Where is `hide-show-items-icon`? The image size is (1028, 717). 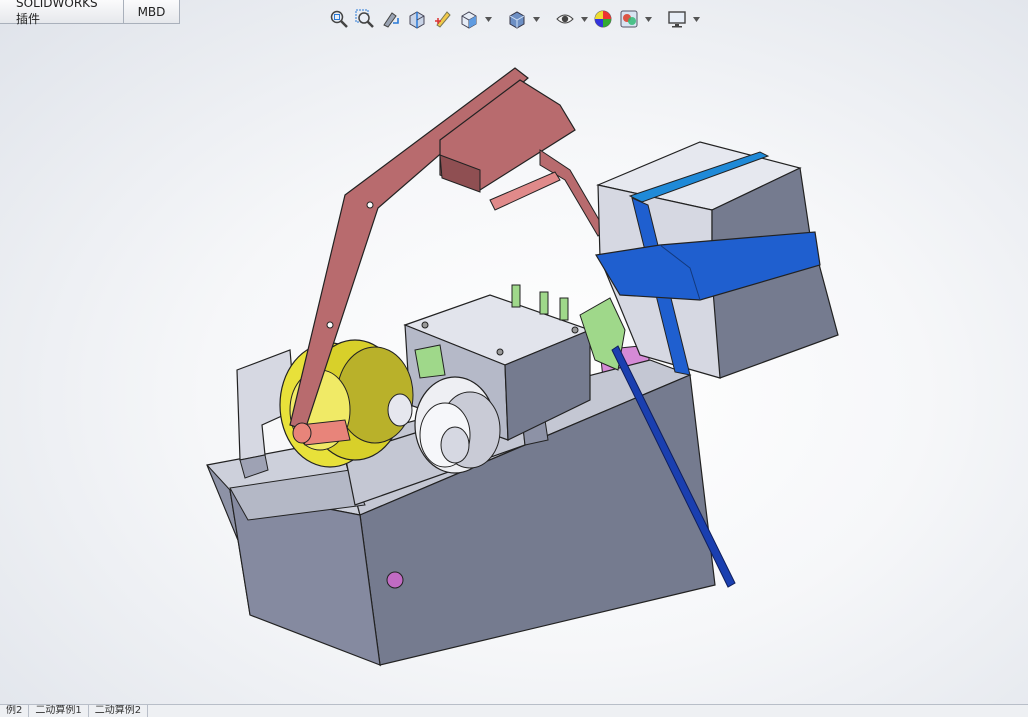
hide-show-items-icon is located at coordinates (565, 19).